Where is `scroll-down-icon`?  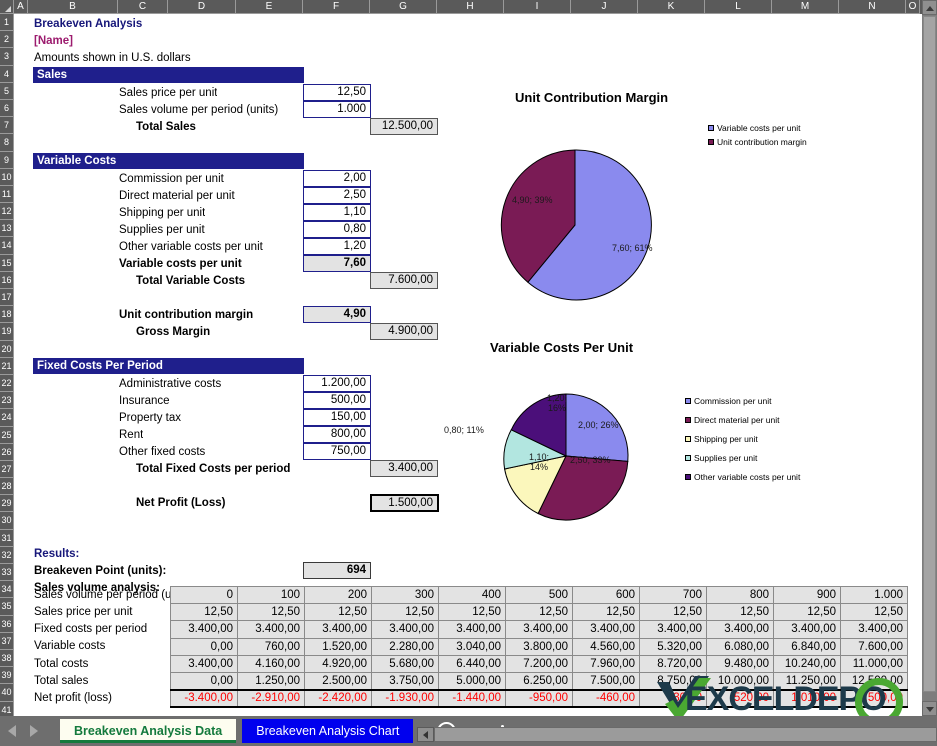
scroll-down-icon is located at coordinates (929, 708).